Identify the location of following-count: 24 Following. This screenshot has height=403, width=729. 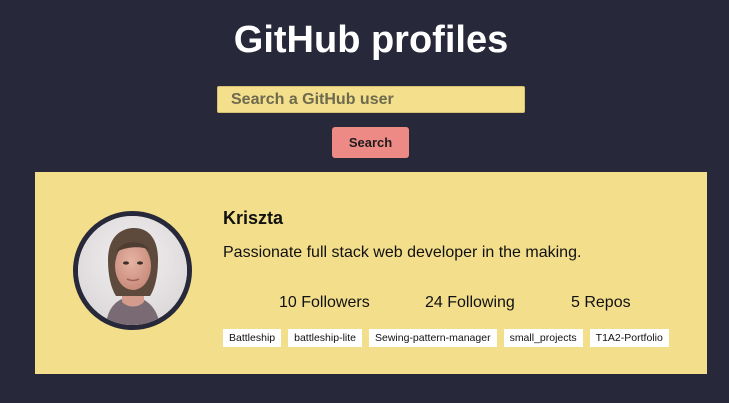
(470, 302).